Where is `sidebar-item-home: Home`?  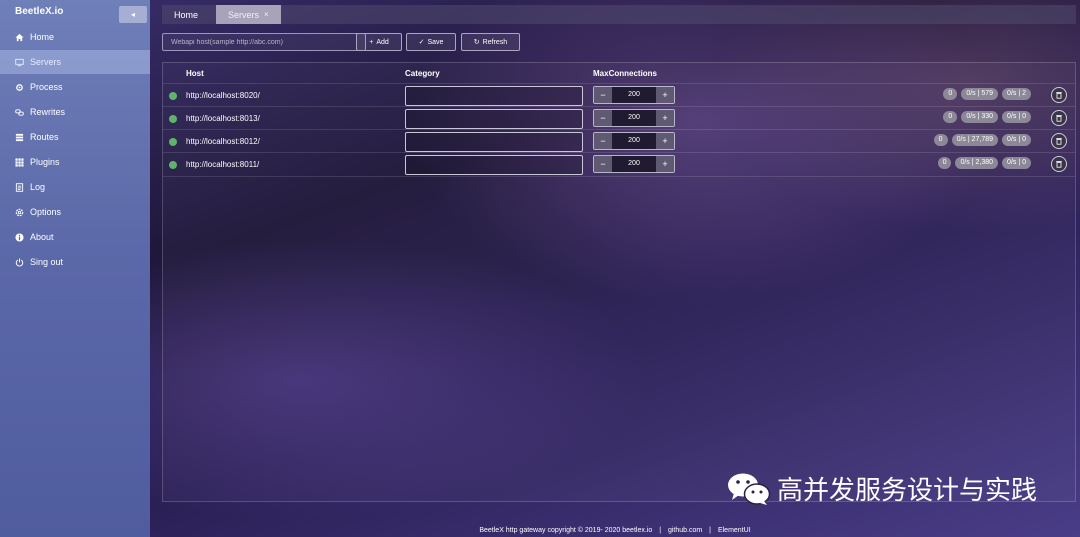
sidebar-item-home: Home is located at coordinates (75, 37).